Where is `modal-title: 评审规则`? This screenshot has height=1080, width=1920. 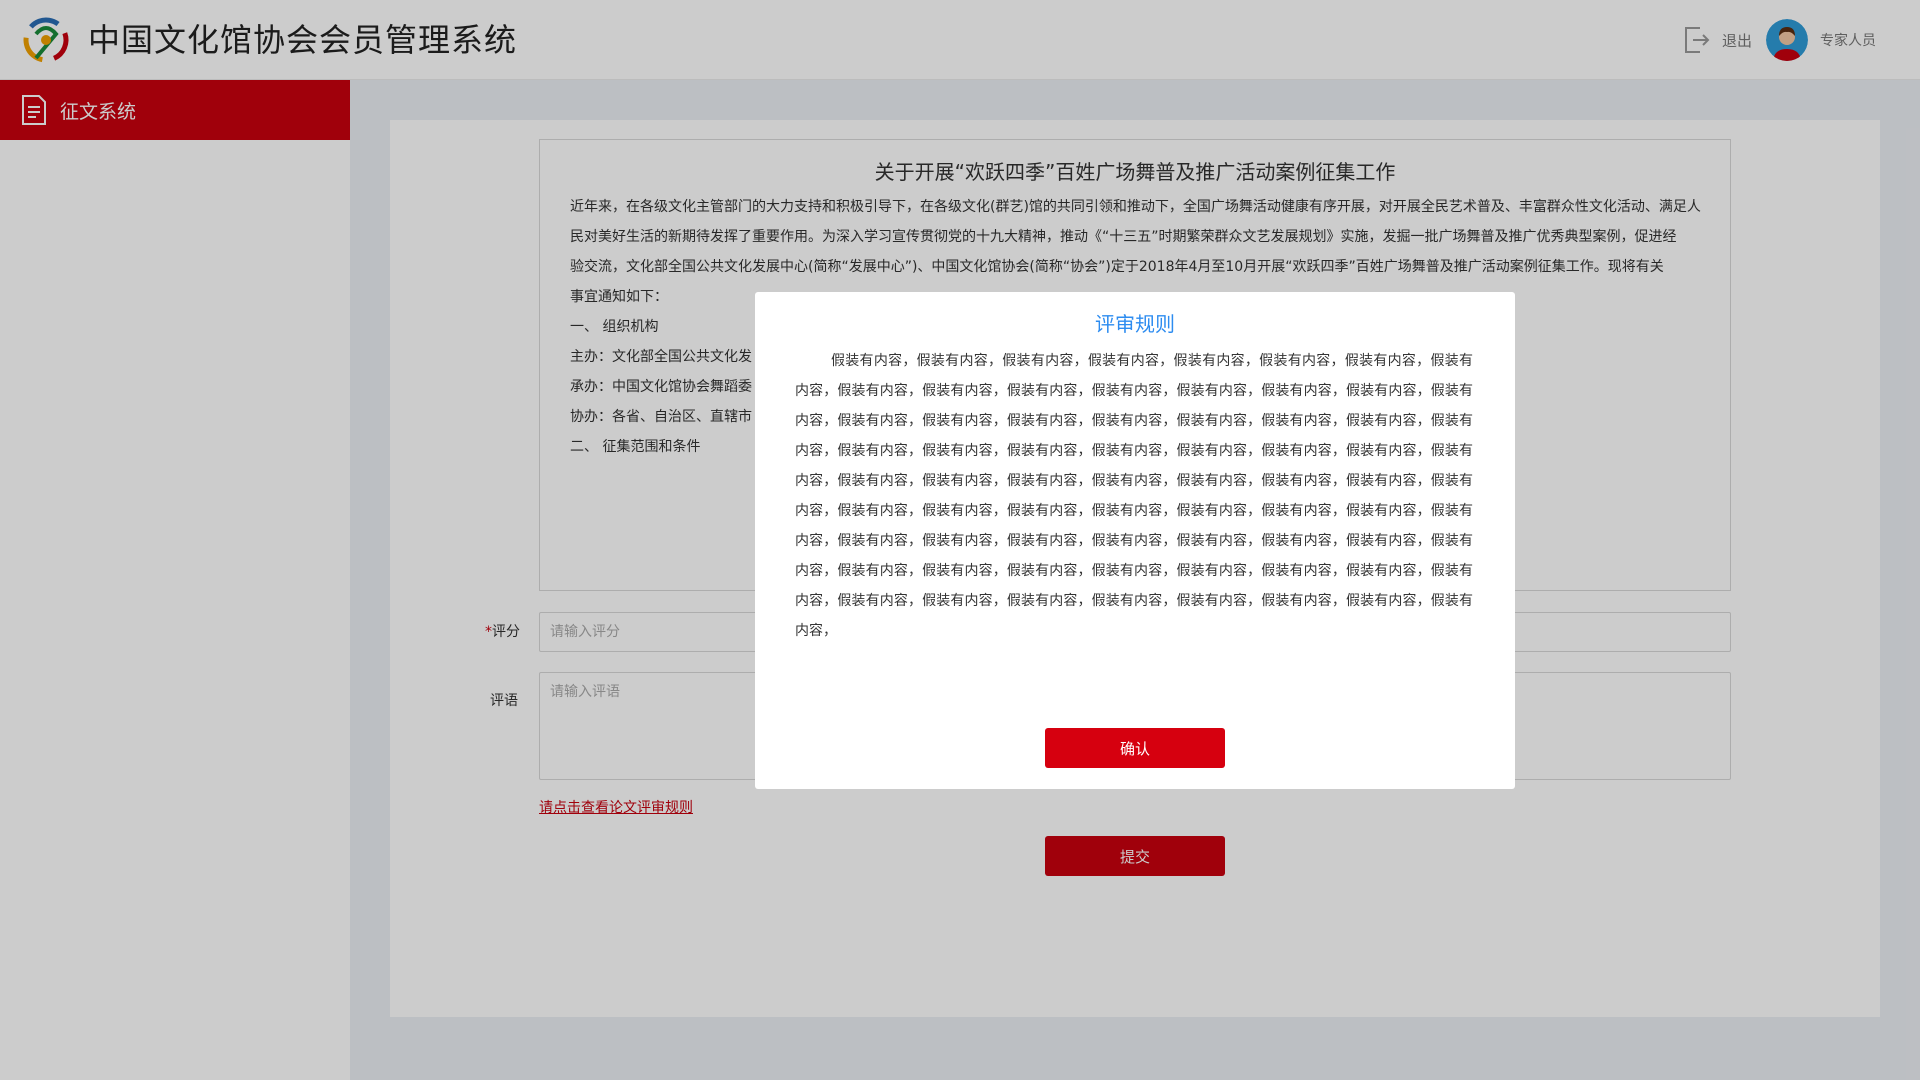 modal-title: 评审规则 is located at coordinates (1135, 324).